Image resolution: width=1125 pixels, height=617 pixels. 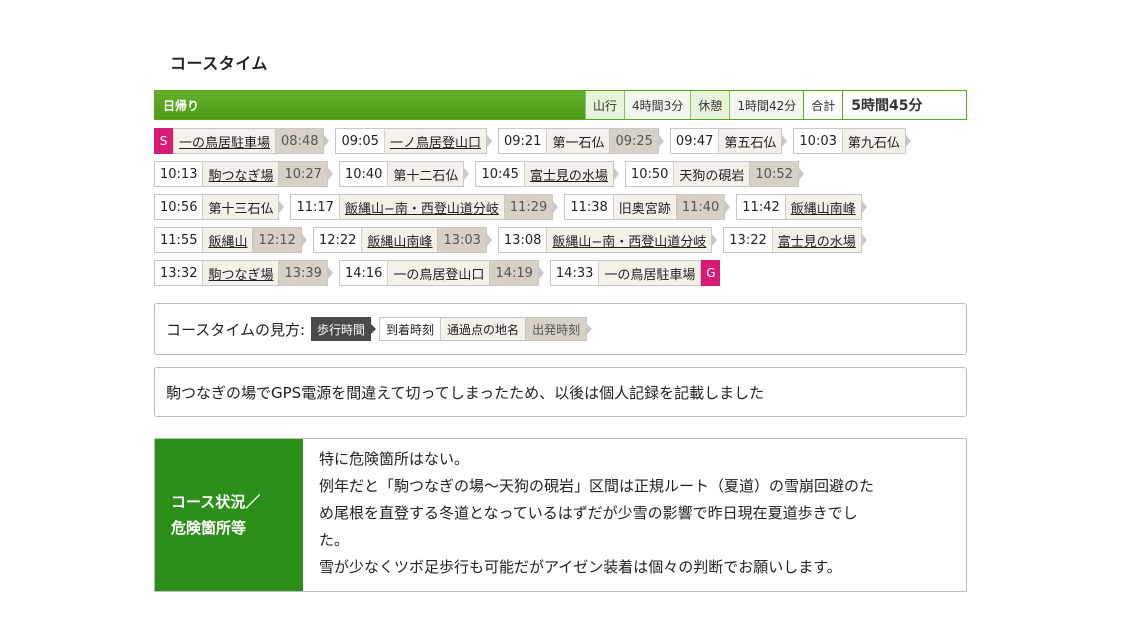 I want to click on route-point: 14:33 一の鳥居駐車場 G, so click(x=635, y=273).